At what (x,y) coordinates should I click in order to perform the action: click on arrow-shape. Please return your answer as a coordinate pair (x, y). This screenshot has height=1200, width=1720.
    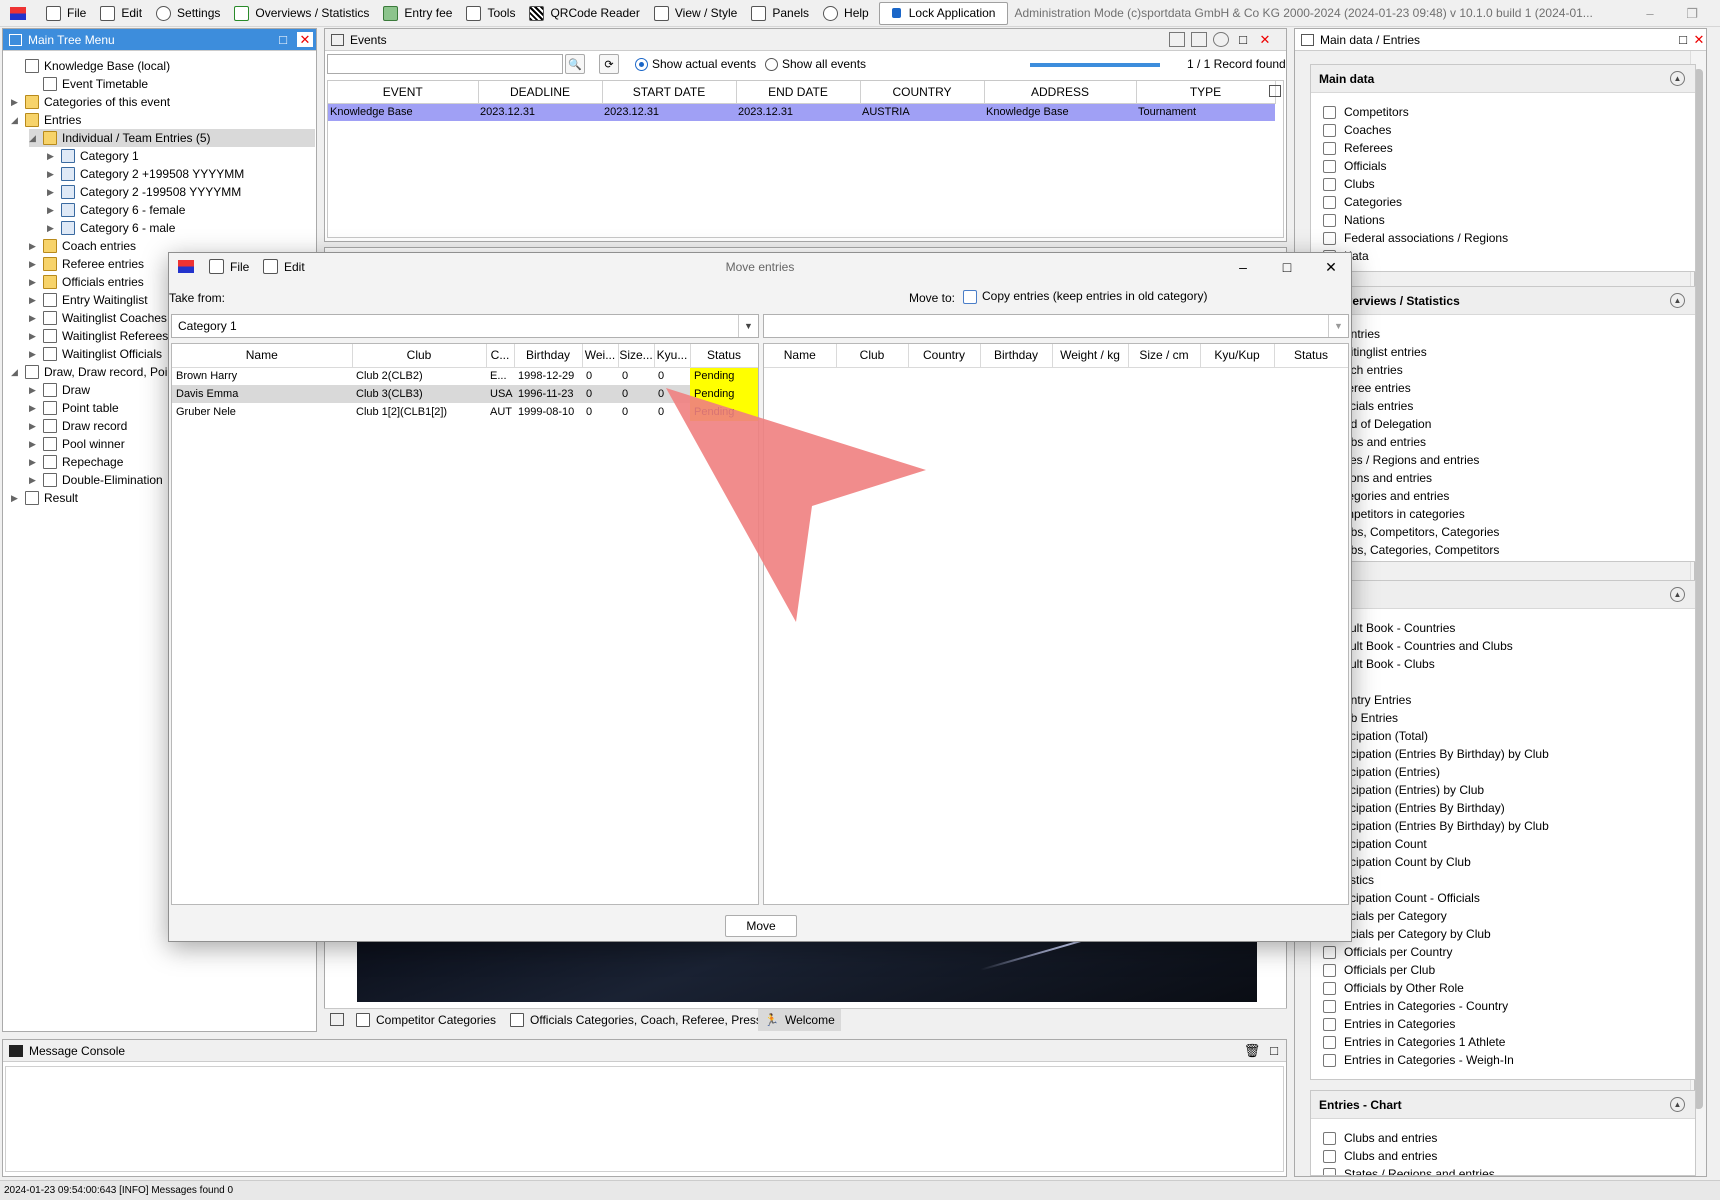
    Looking at the image, I should click on (796, 505).